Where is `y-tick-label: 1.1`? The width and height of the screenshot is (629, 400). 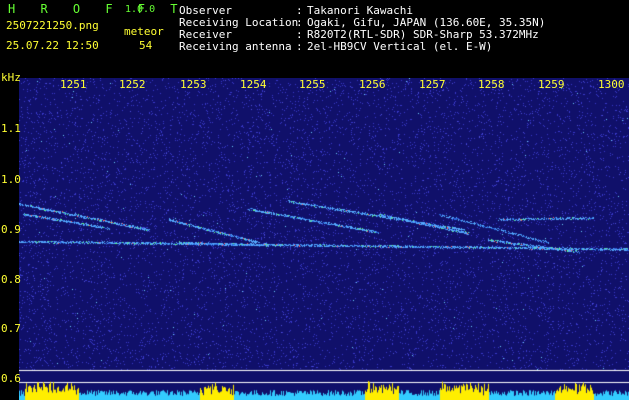 y-tick-label: 1.1 is located at coordinates (11, 128).